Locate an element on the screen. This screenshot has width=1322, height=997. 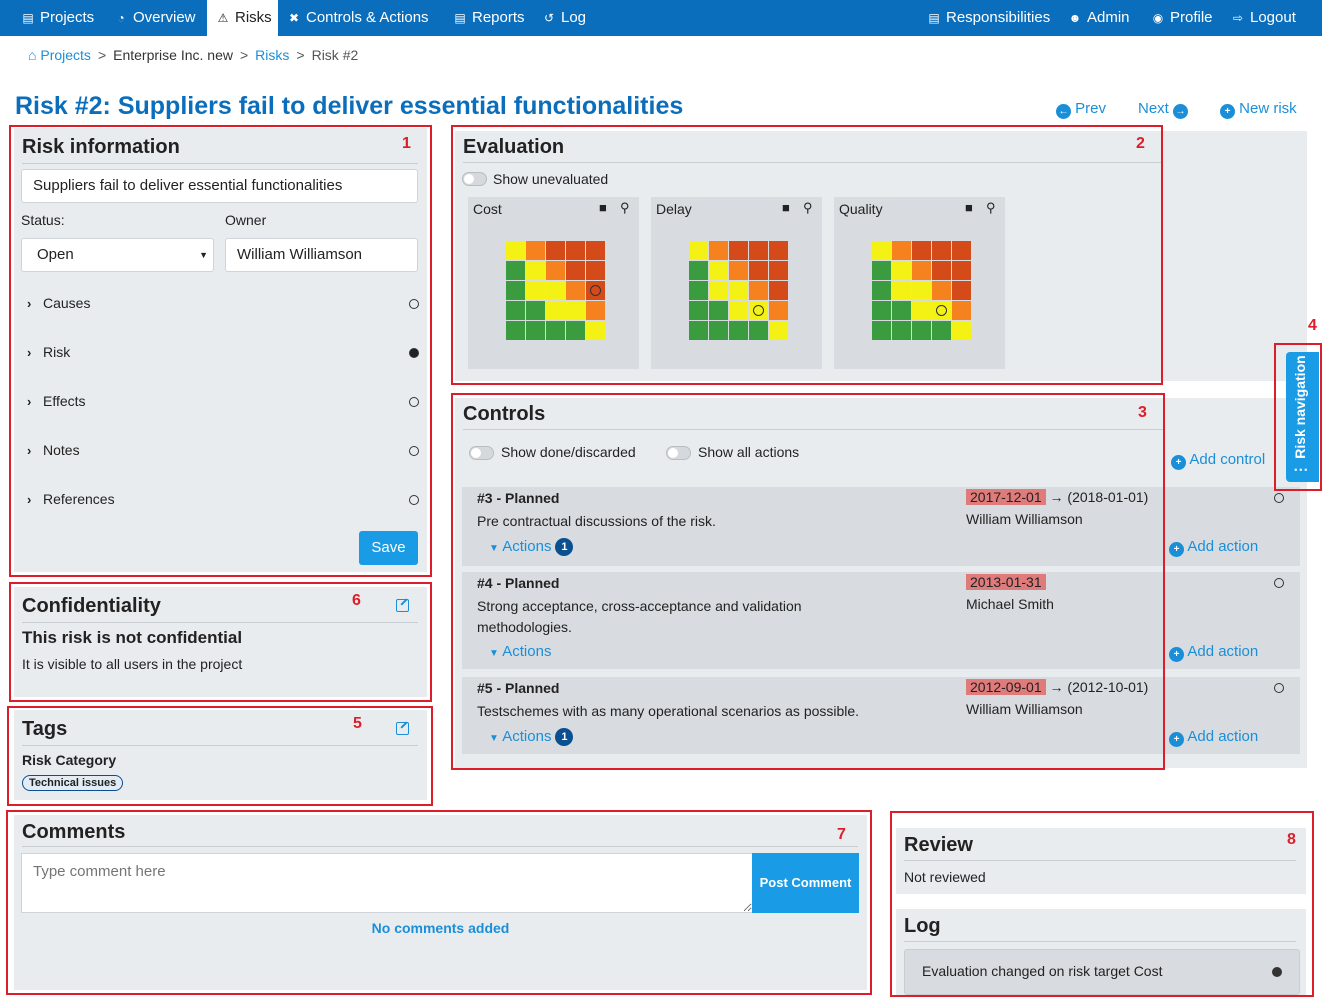
tag-badge: Technical issues is located at coordinates (73, 783).